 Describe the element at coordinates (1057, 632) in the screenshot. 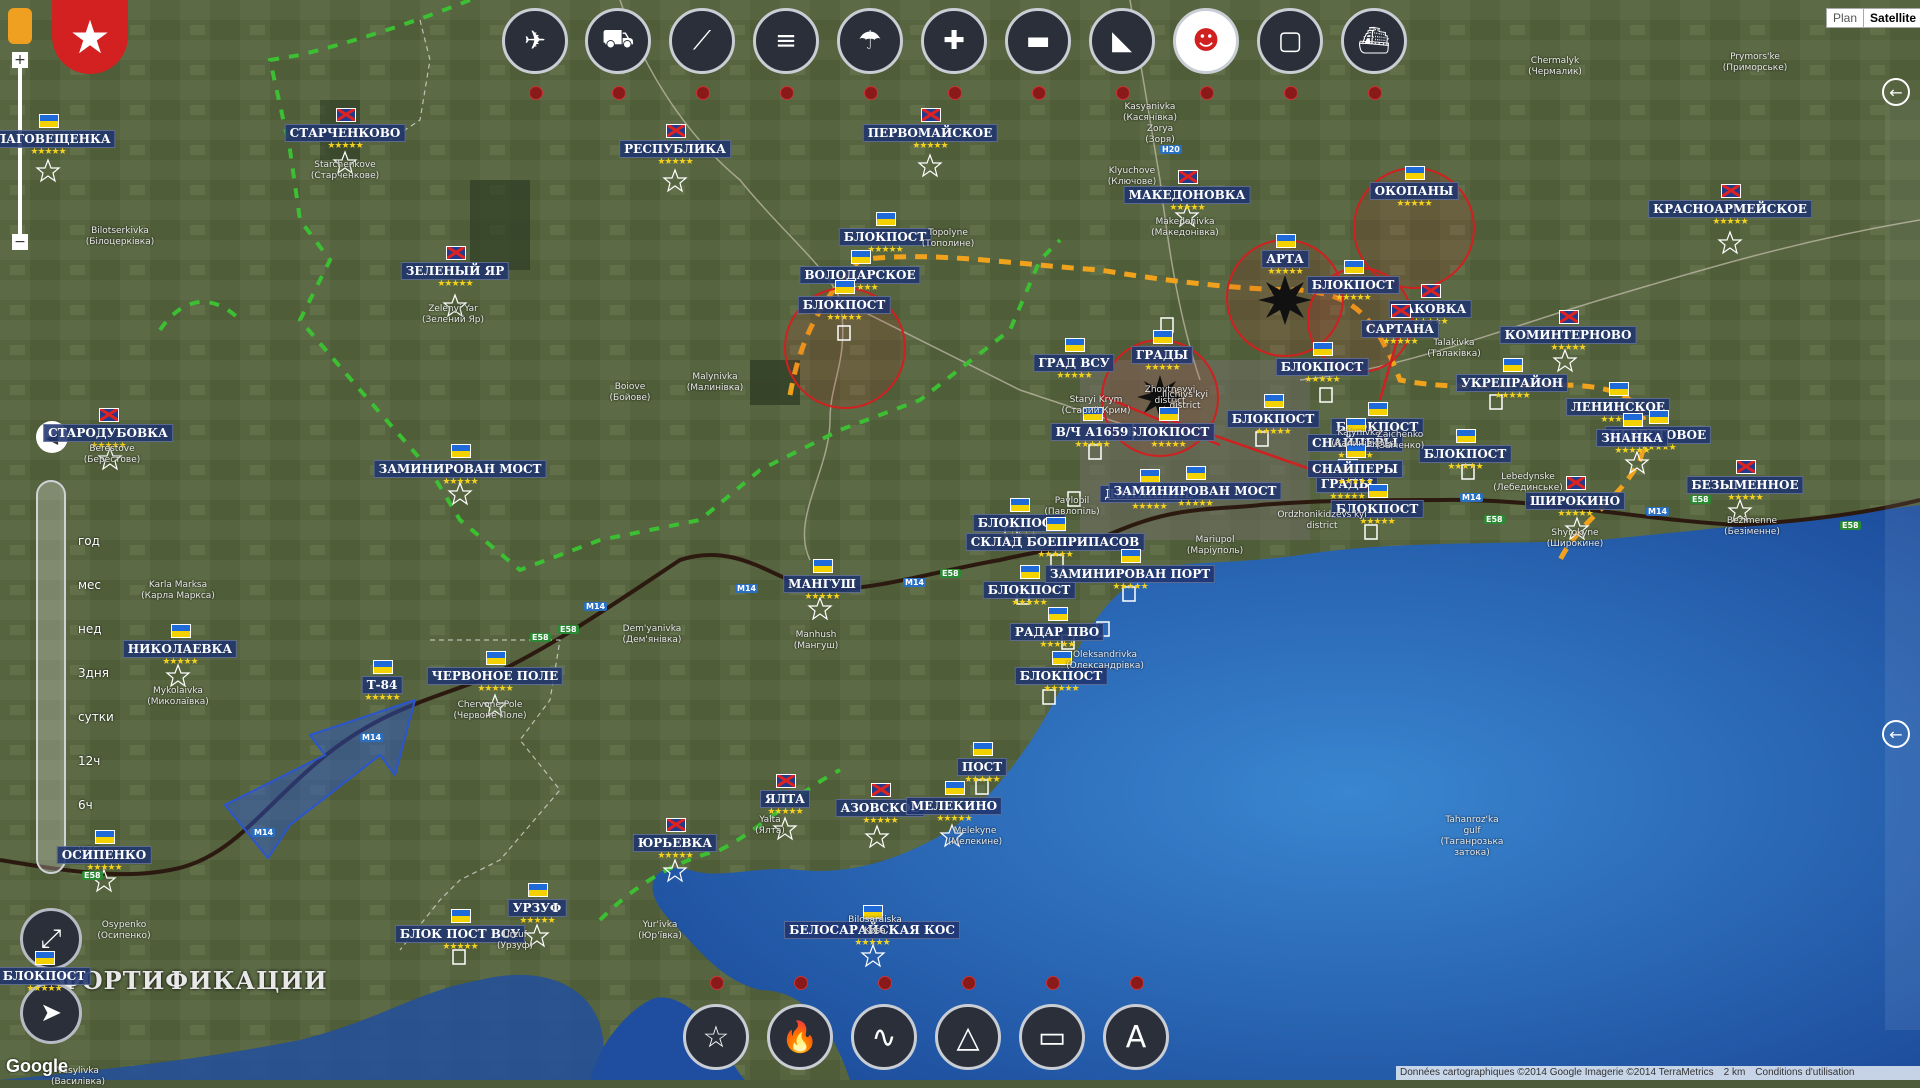

I see `position-label: РАДАР ПВО` at that location.